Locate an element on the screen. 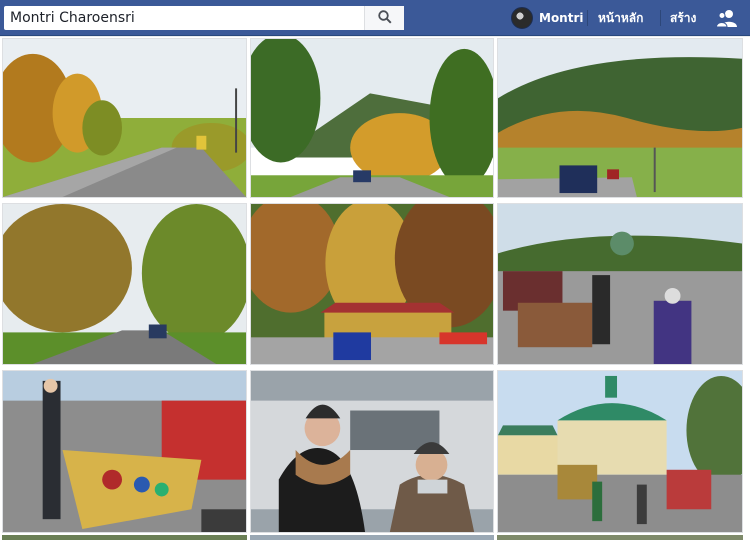 The image size is (750, 540). home-link: หน้าหลัก is located at coordinates (620, 18).